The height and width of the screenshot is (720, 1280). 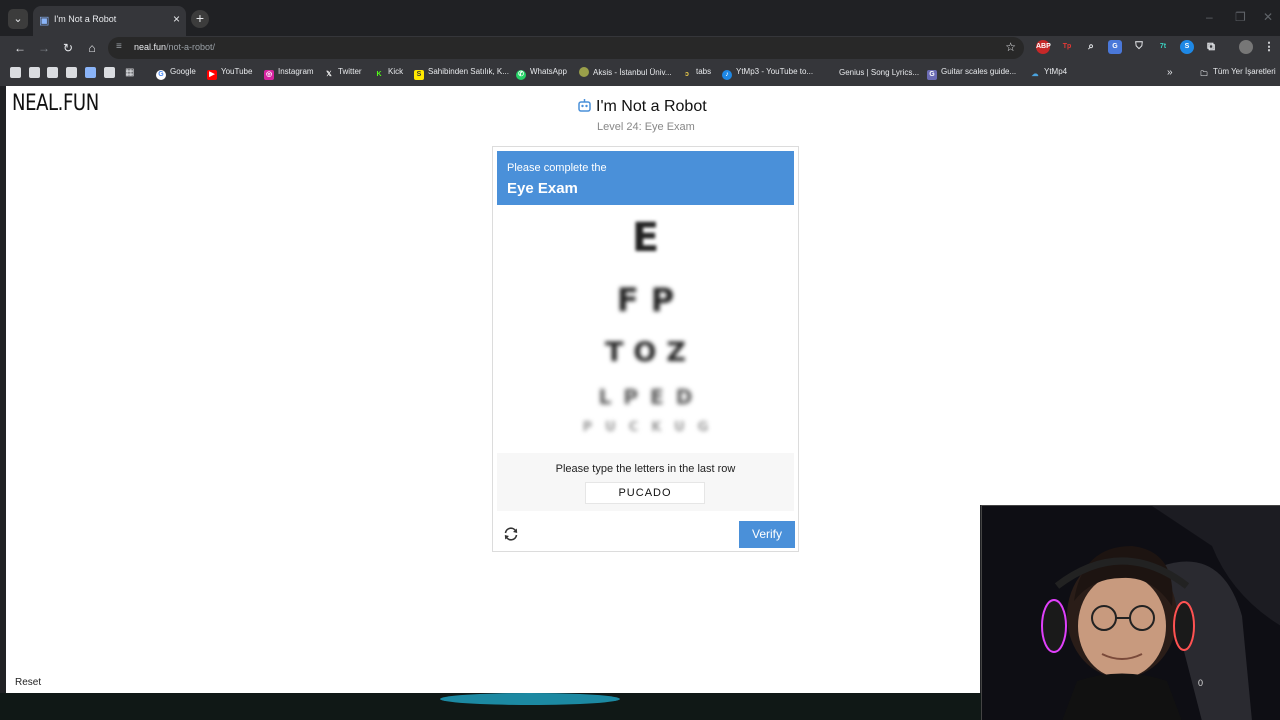 What do you see at coordinates (150, 47) in the screenshot?
I see `url-host: neal.fun` at bounding box center [150, 47].